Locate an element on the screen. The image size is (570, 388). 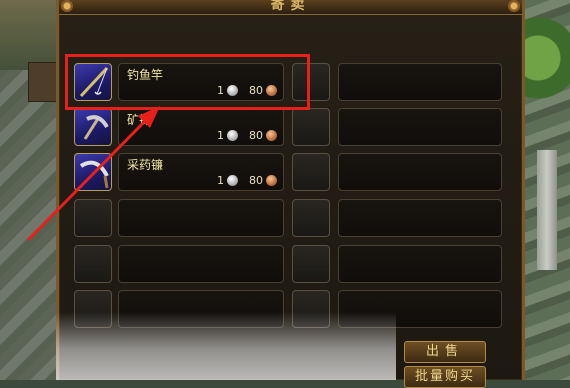
pointer-arrow-icon is located at coordinates (93, 174).